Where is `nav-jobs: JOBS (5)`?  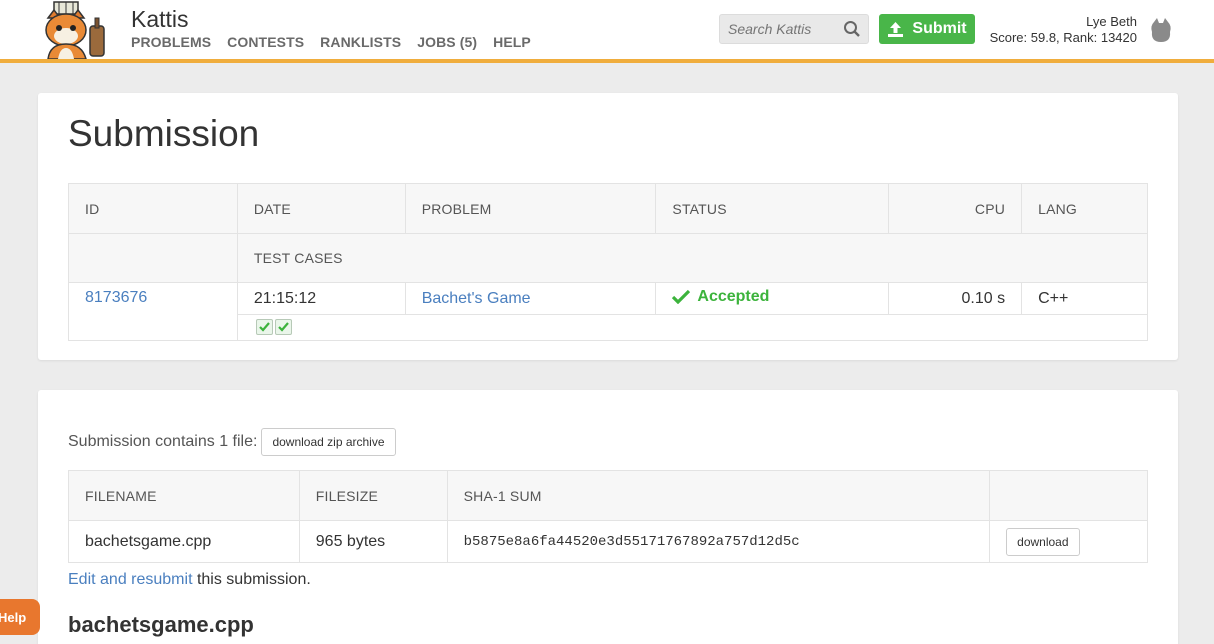
nav-jobs: JOBS (5) is located at coordinates (447, 42).